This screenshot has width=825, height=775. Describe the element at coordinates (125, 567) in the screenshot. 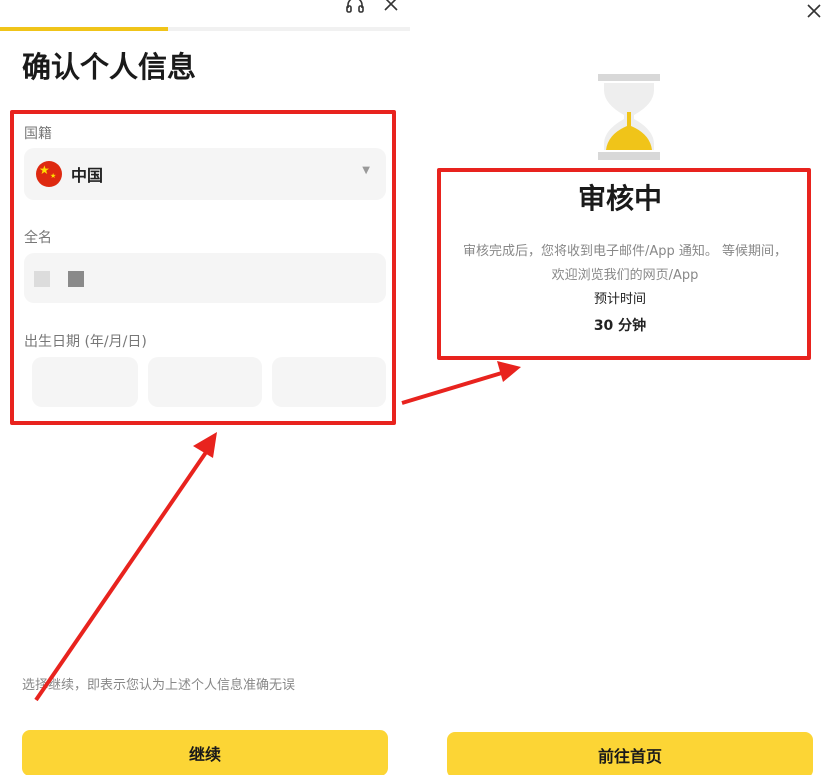

I see `arrow-to-form` at that location.